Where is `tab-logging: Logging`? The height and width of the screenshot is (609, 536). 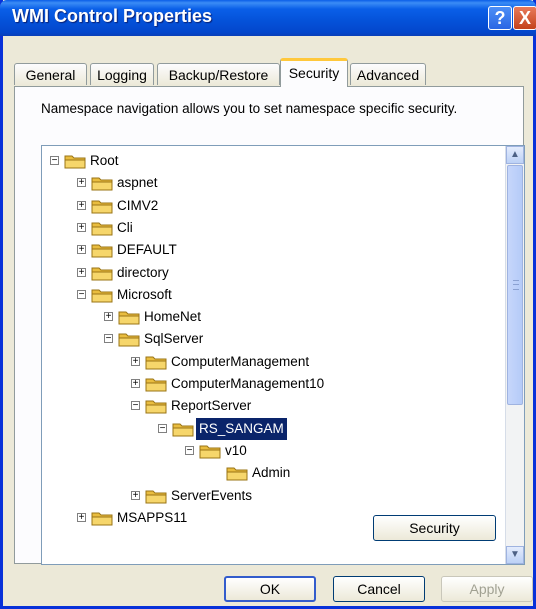 tab-logging: Logging is located at coordinates (122, 74).